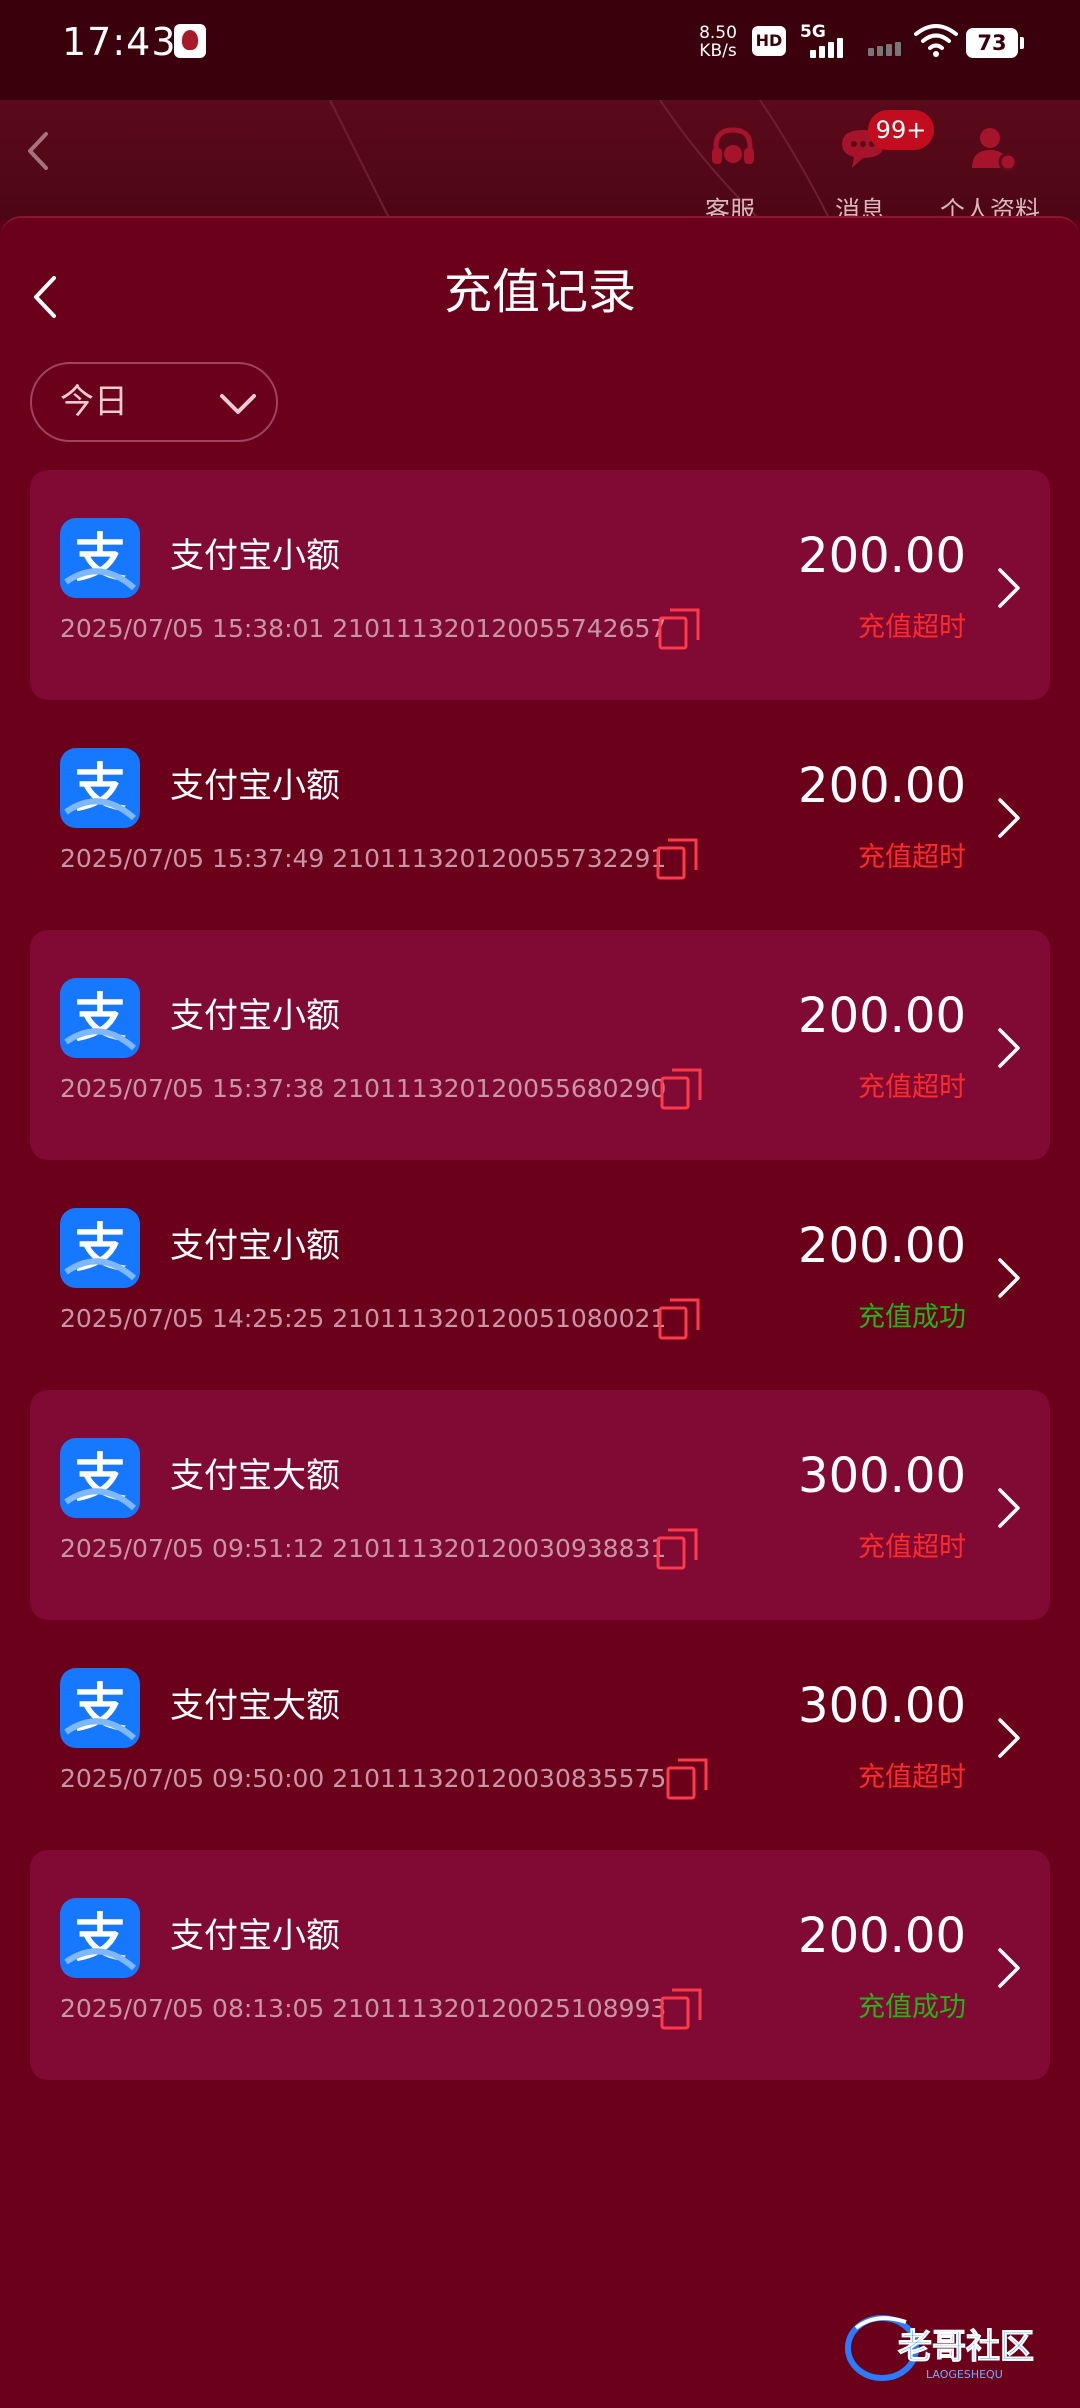 The image size is (1080, 2408). Describe the element at coordinates (192, 1778) in the screenshot. I see `record-datetime: 2025/07/05 09:50:00` at that location.